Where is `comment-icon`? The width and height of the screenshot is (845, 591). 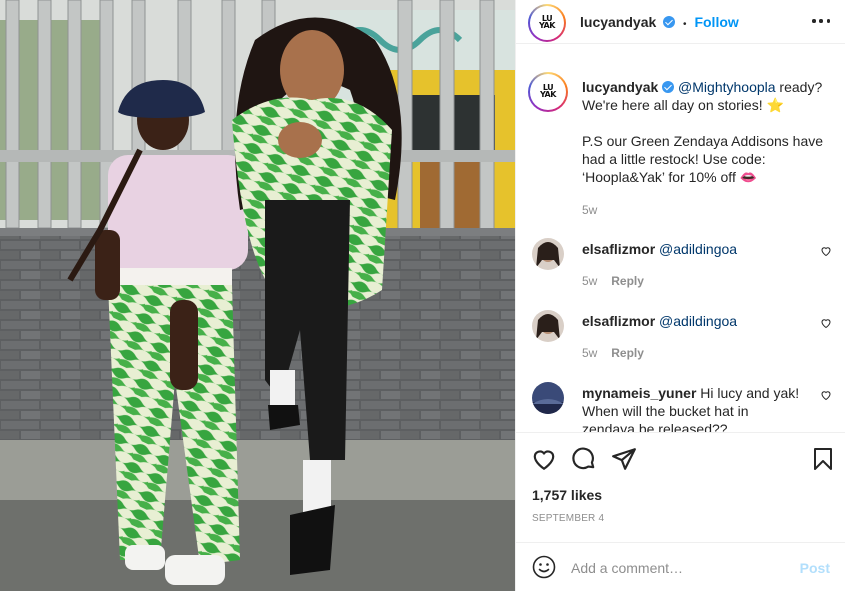 comment-icon is located at coordinates (584, 459).